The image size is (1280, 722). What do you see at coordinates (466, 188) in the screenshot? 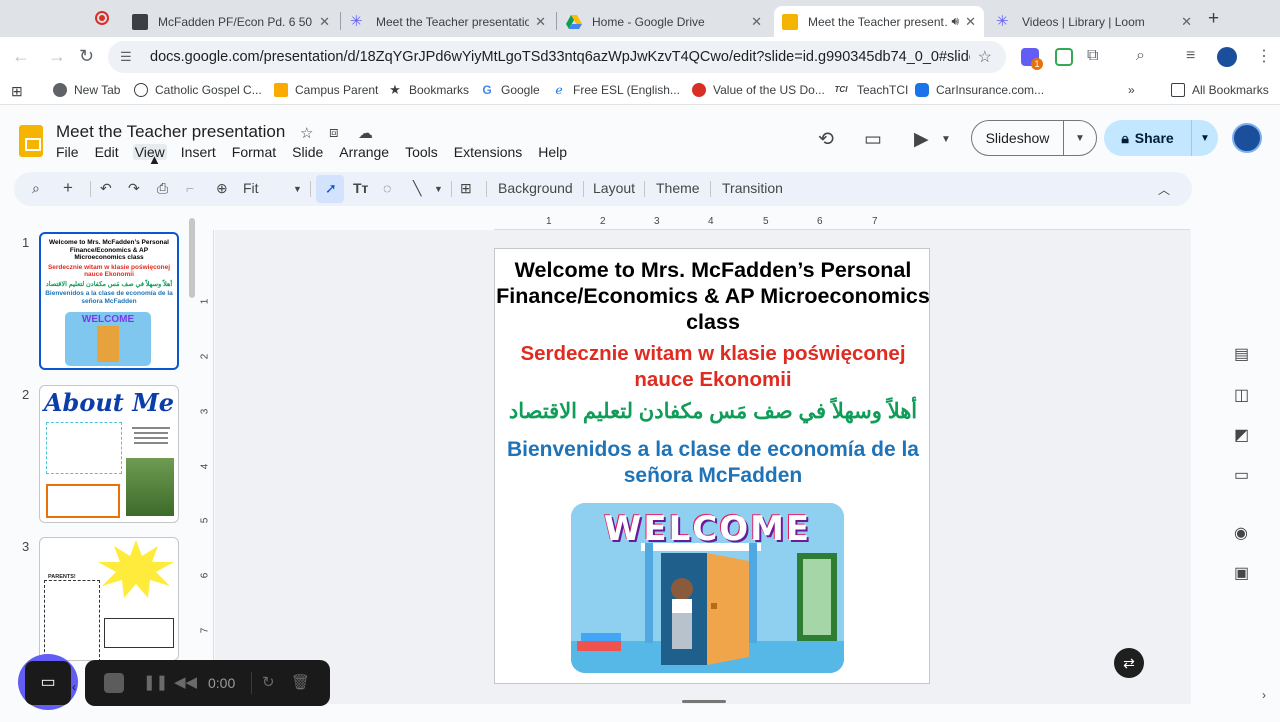
I see `insert-comment-icon: ⊞` at bounding box center [466, 188].